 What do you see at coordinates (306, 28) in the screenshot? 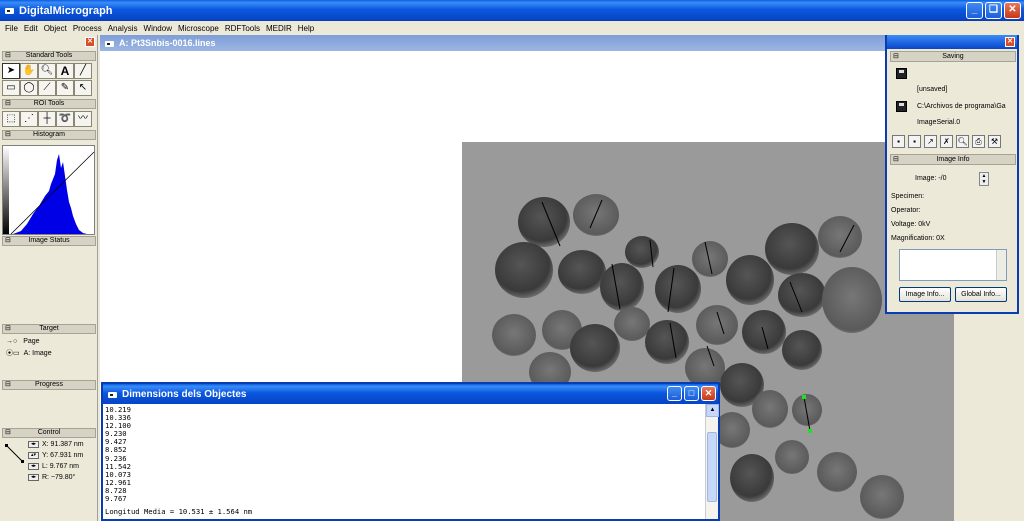
I see `menu-help: Help` at bounding box center [306, 28].